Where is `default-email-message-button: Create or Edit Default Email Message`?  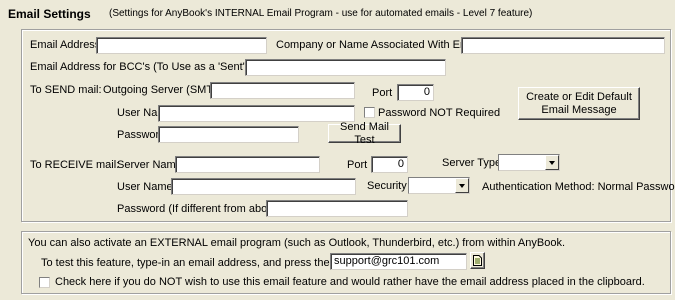 default-email-message-button: Create or Edit Default Email Message is located at coordinates (579, 103).